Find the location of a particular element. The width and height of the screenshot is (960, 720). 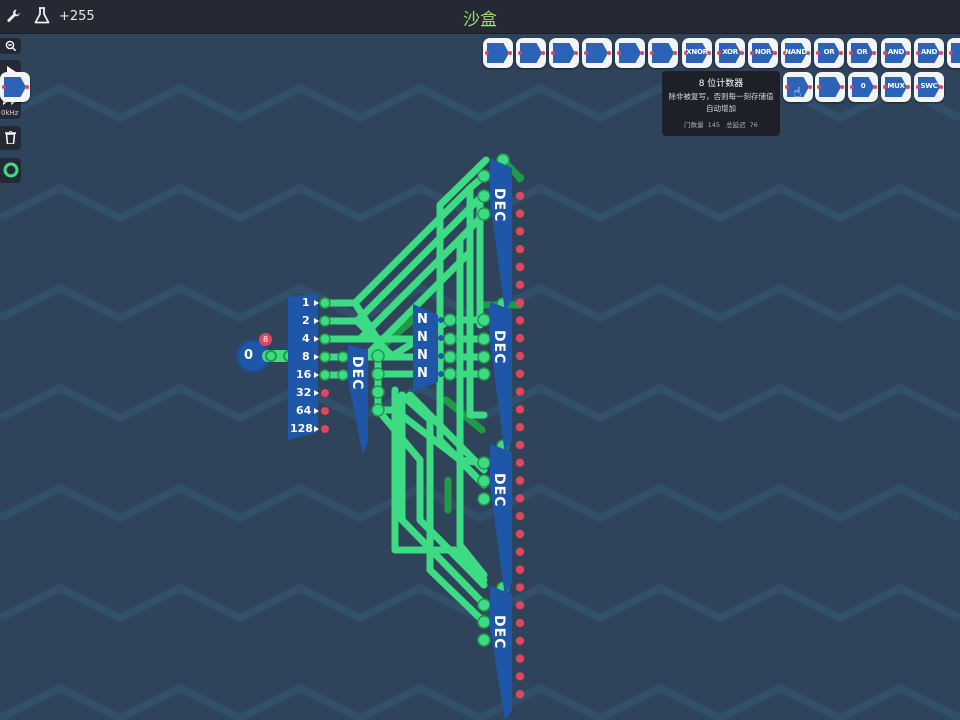

green-wires is located at coordinates (405, 391).